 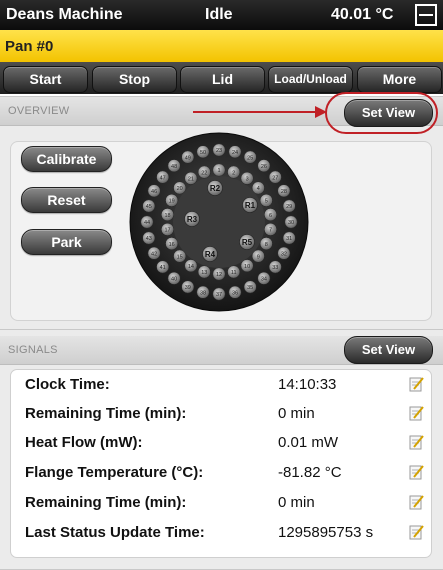 I want to click on annotation-arrow-line, so click(x=255, y=112).